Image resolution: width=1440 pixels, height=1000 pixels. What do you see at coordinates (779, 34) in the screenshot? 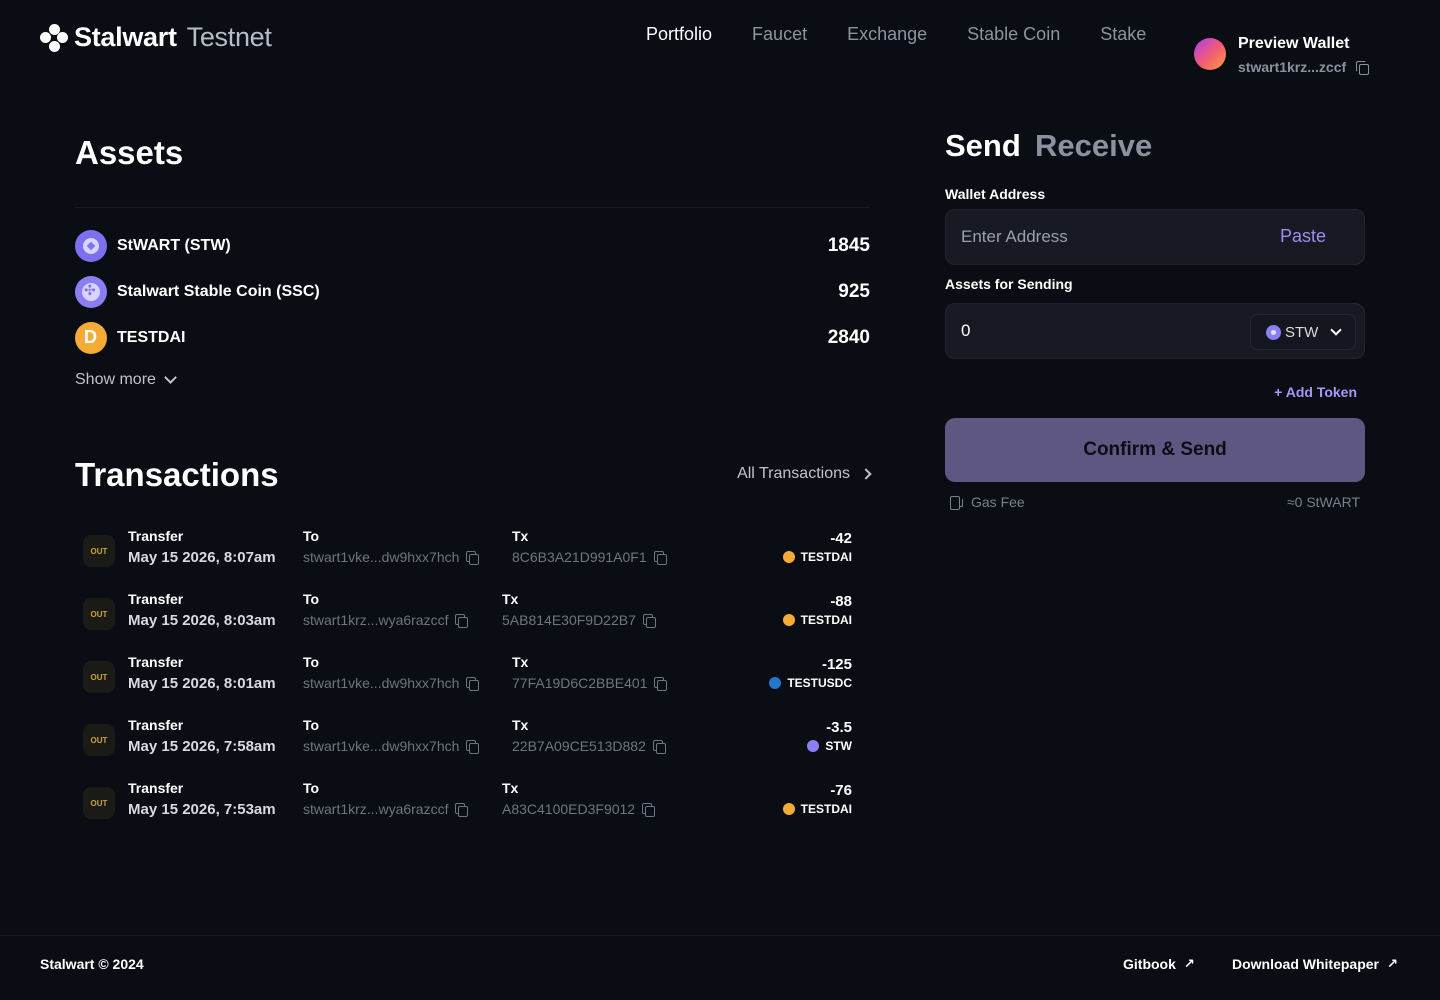
I see `nav-faucet: Faucet` at bounding box center [779, 34].